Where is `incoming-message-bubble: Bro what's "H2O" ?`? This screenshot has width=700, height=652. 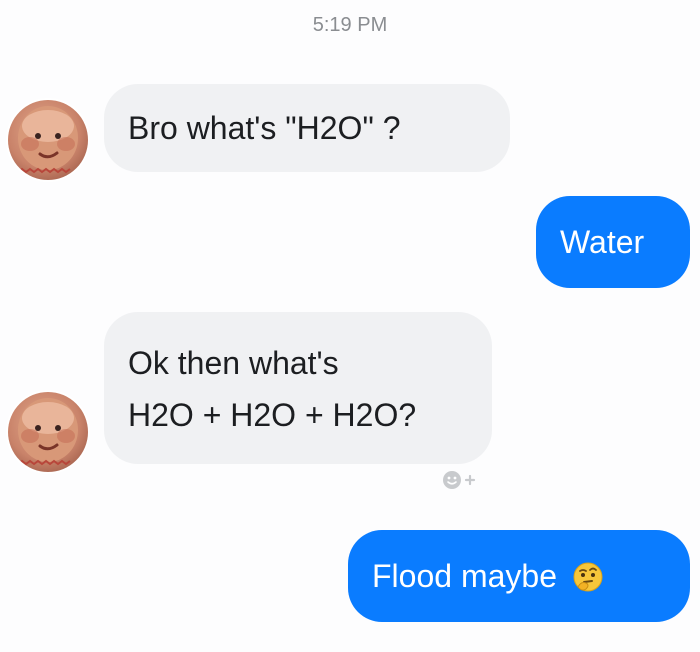 incoming-message-bubble: Bro what's "H2O" ? is located at coordinates (307, 128).